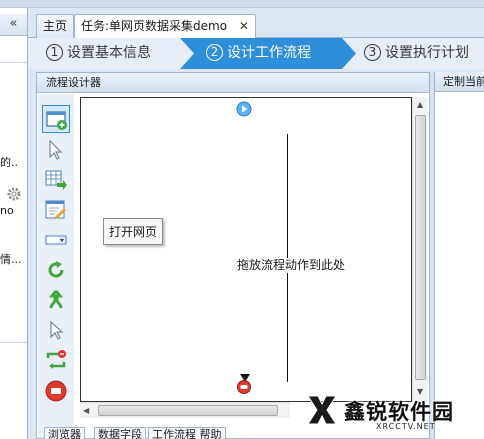 The image size is (484, 439). What do you see at coordinates (392, 413) in the screenshot?
I see `watermark: 鑫锐软件园 XRCCTV.NET` at bounding box center [392, 413].